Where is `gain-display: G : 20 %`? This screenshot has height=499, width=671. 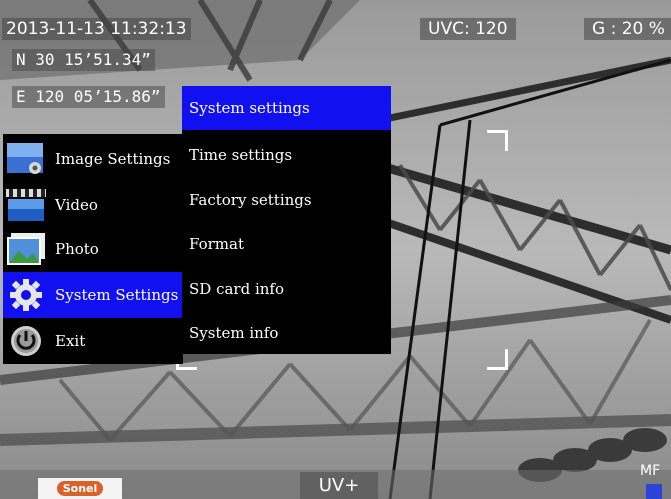
gain-display: G : 20 % is located at coordinates (627, 29).